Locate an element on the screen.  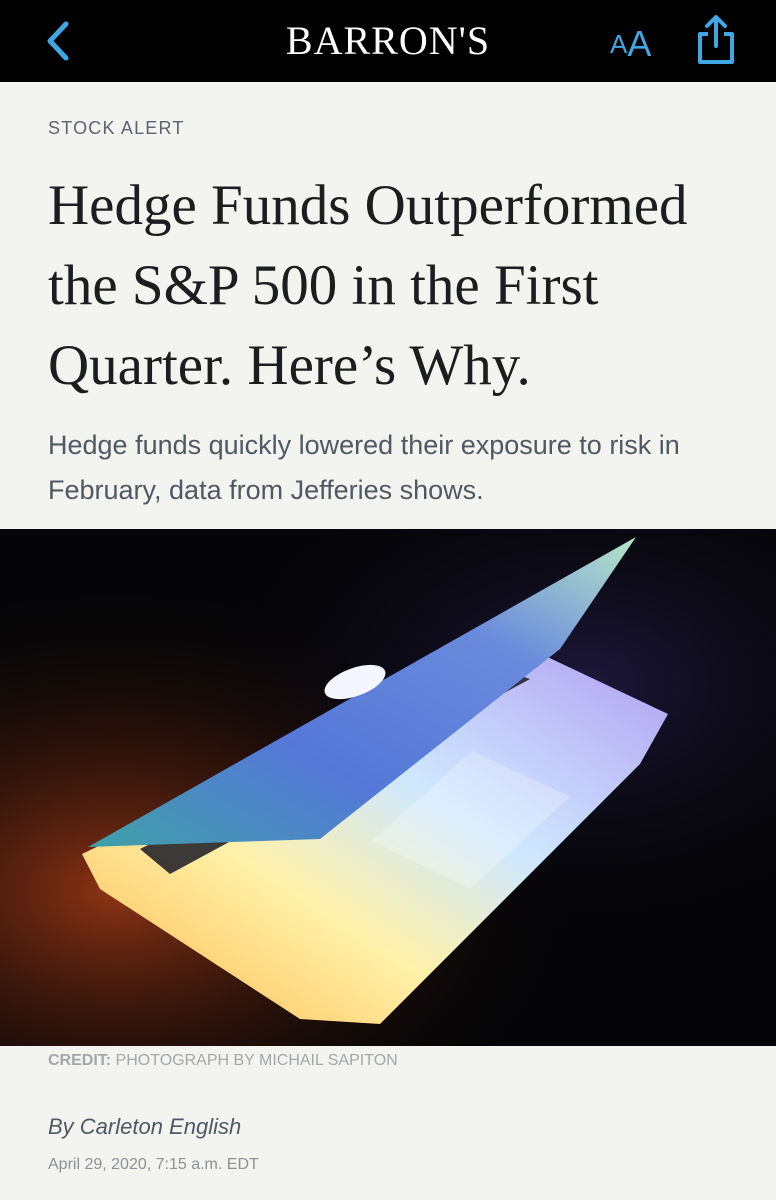
photo-credit: CREDIT: PHOTOGRAPH BY MICHAIL SAPITON is located at coordinates (223, 1061).